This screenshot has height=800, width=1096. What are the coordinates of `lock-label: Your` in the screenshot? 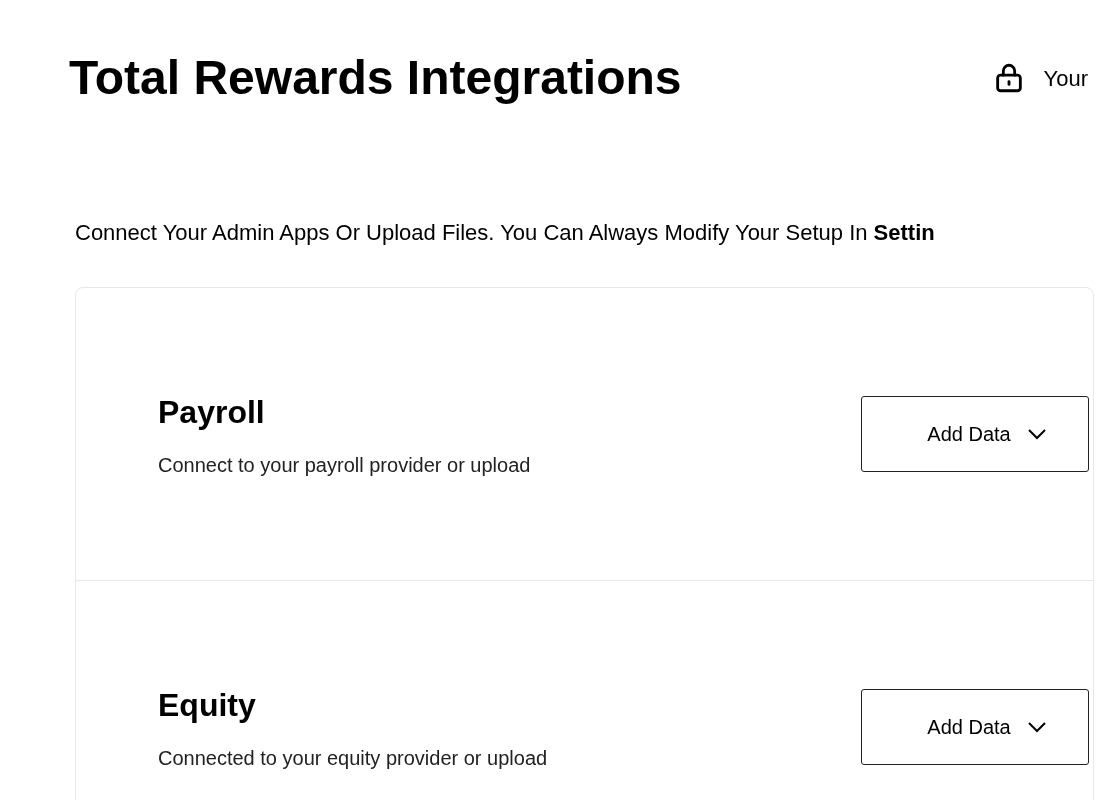 It's located at (1065, 78).